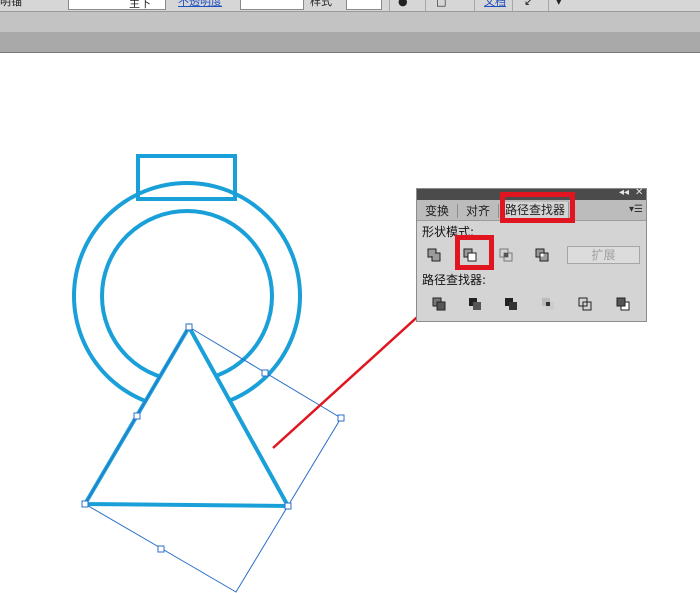 This screenshot has width=700, height=593. I want to click on outline-icon, so click(585, 304).